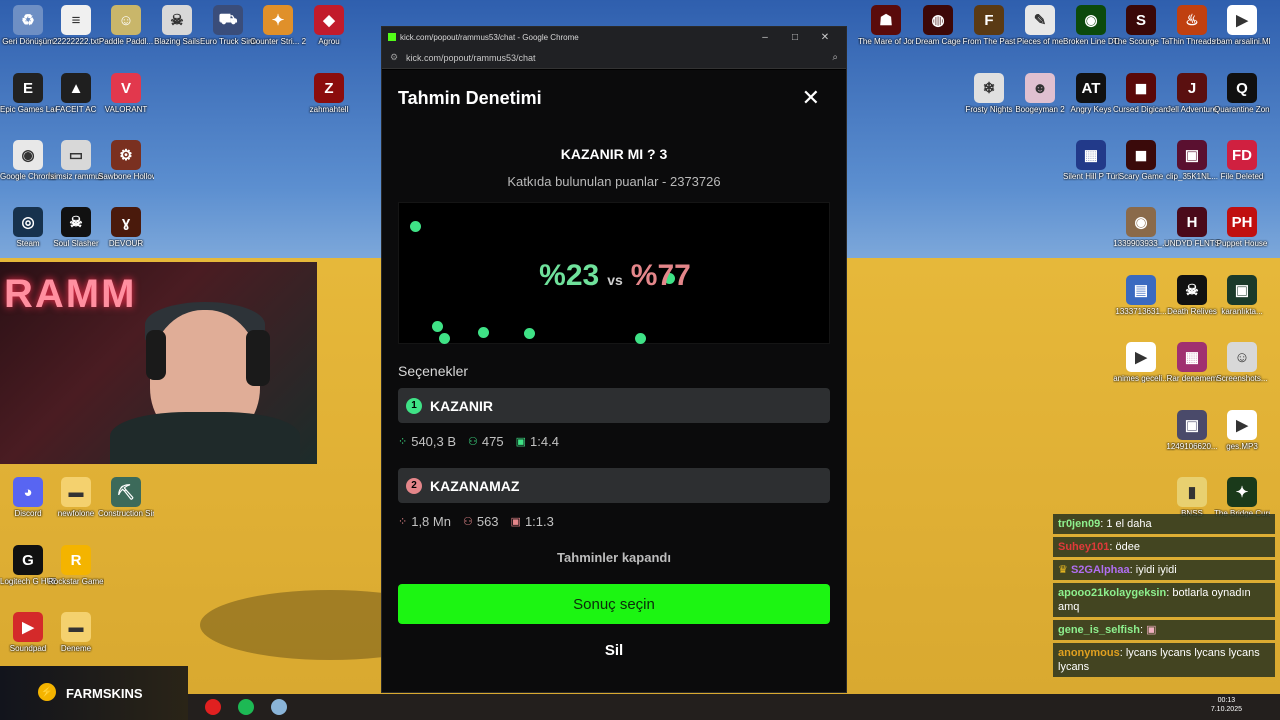 Image resolution: width=1280 pixels, height=720 pixels. I want to click on desktop-icon: ▮BNSS, so click(1192, 497).